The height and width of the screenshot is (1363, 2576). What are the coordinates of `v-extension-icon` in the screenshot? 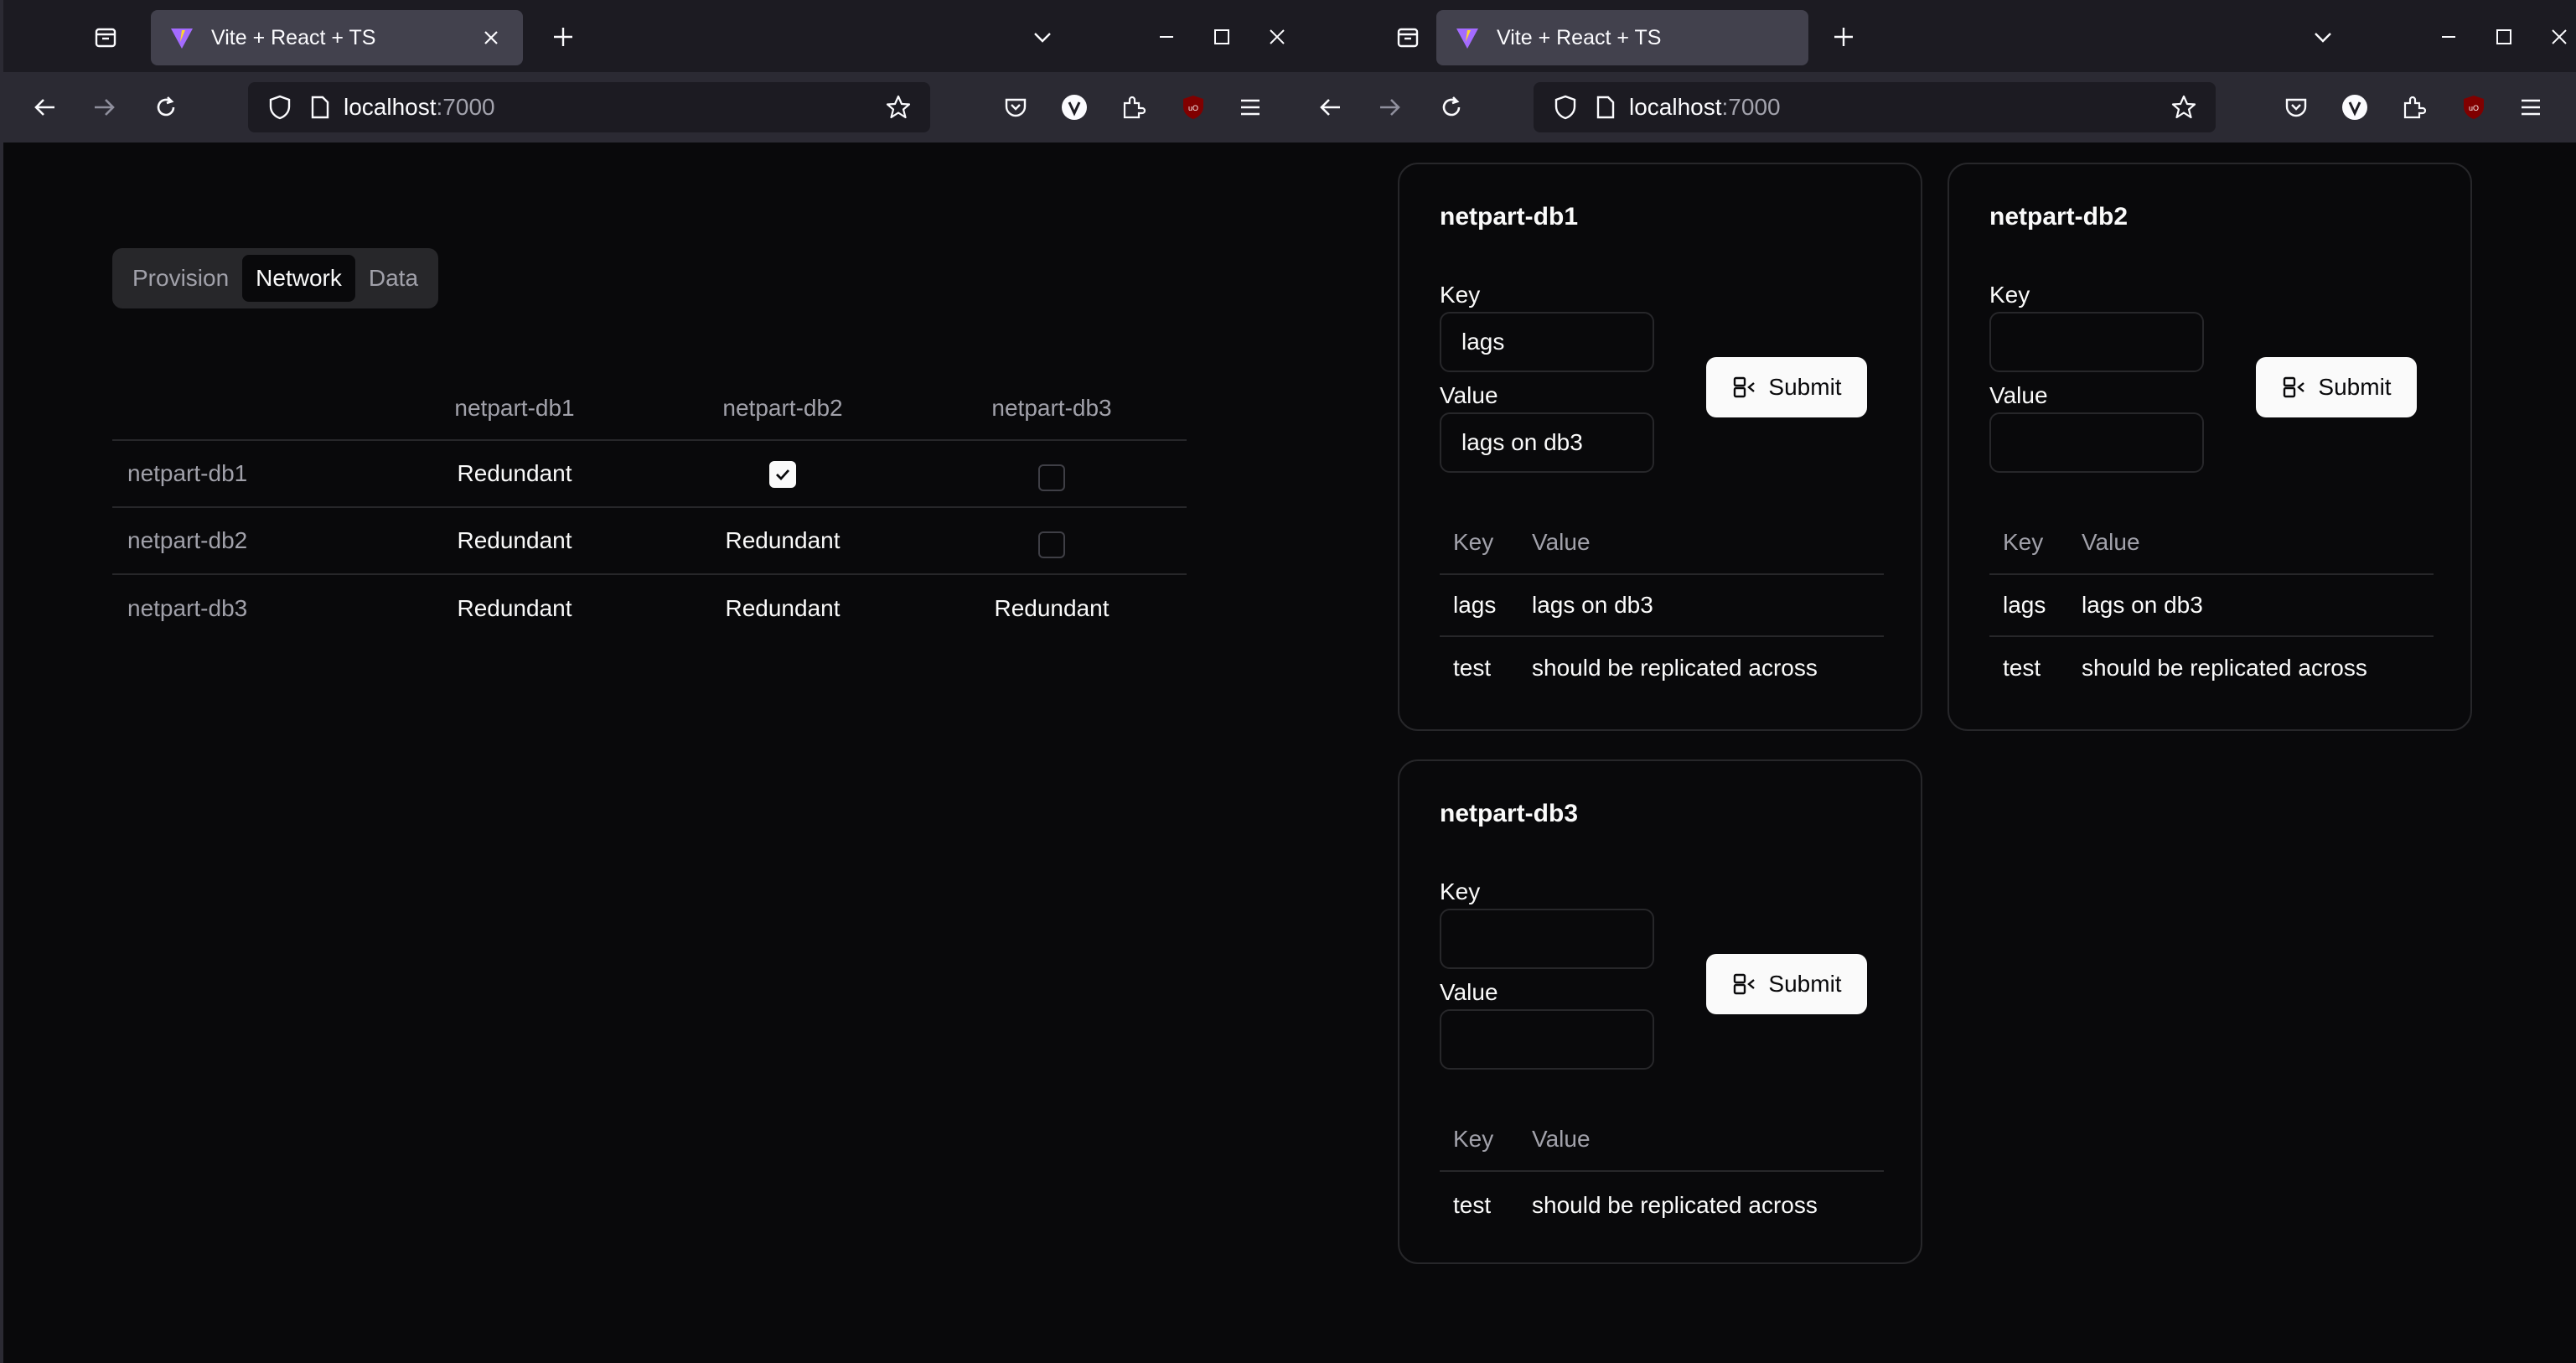 It's located at (1074, 107).